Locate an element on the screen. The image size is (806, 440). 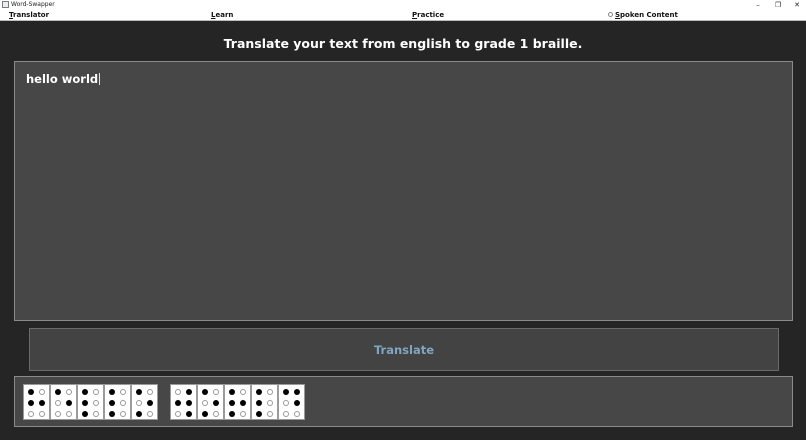
input-text-value: hello world is located at coordinates (62, 79).